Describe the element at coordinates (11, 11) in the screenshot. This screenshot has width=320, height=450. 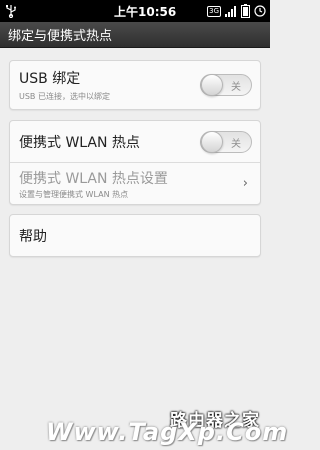
I see `usb-icon` at that location.